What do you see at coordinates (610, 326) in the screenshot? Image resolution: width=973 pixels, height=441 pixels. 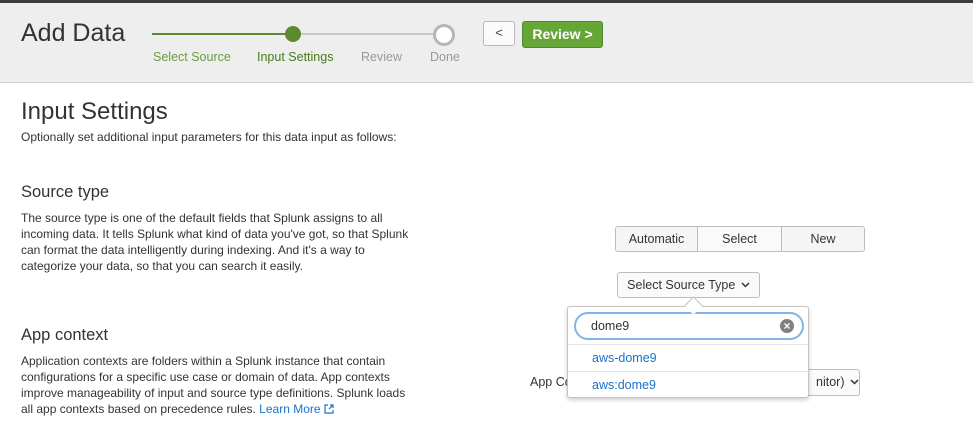 I see `search-query: dome9` at bounding box center [610, 326].